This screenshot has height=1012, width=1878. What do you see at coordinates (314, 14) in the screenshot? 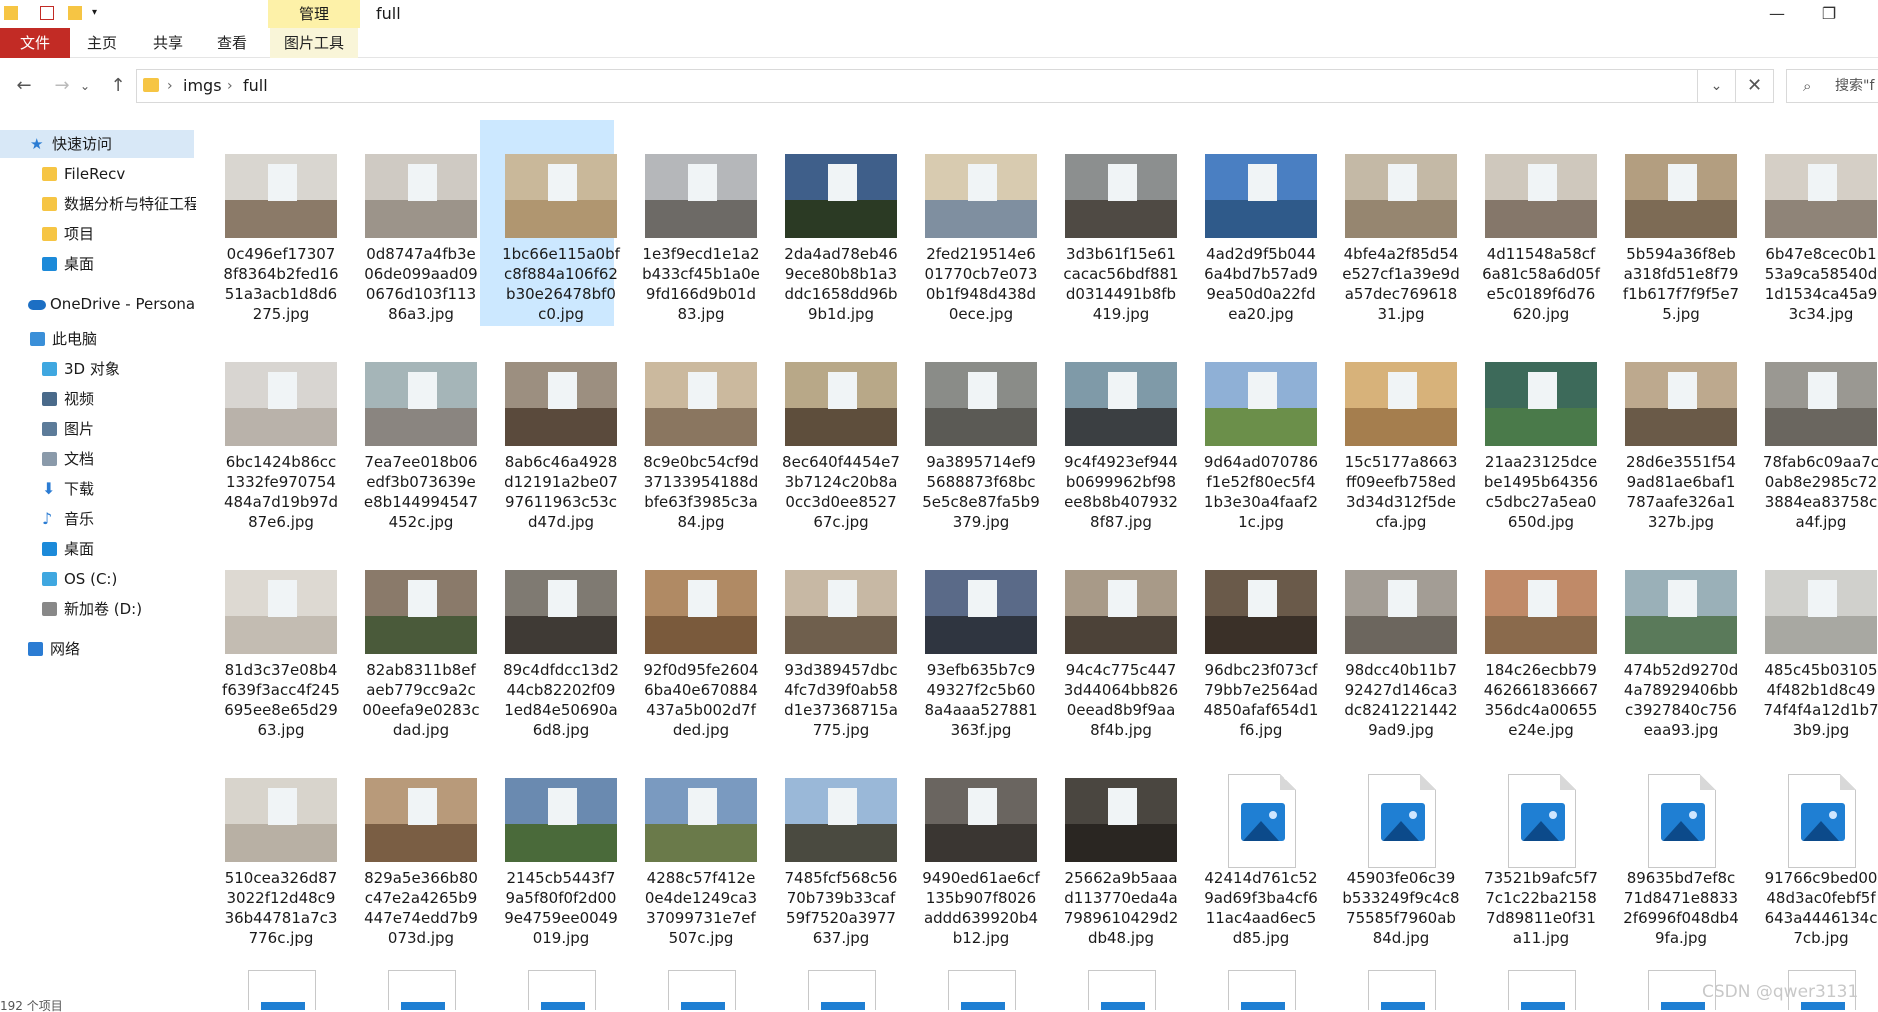
I see `ribbon-context-tab: 管理` at bounding box center [314, 14].